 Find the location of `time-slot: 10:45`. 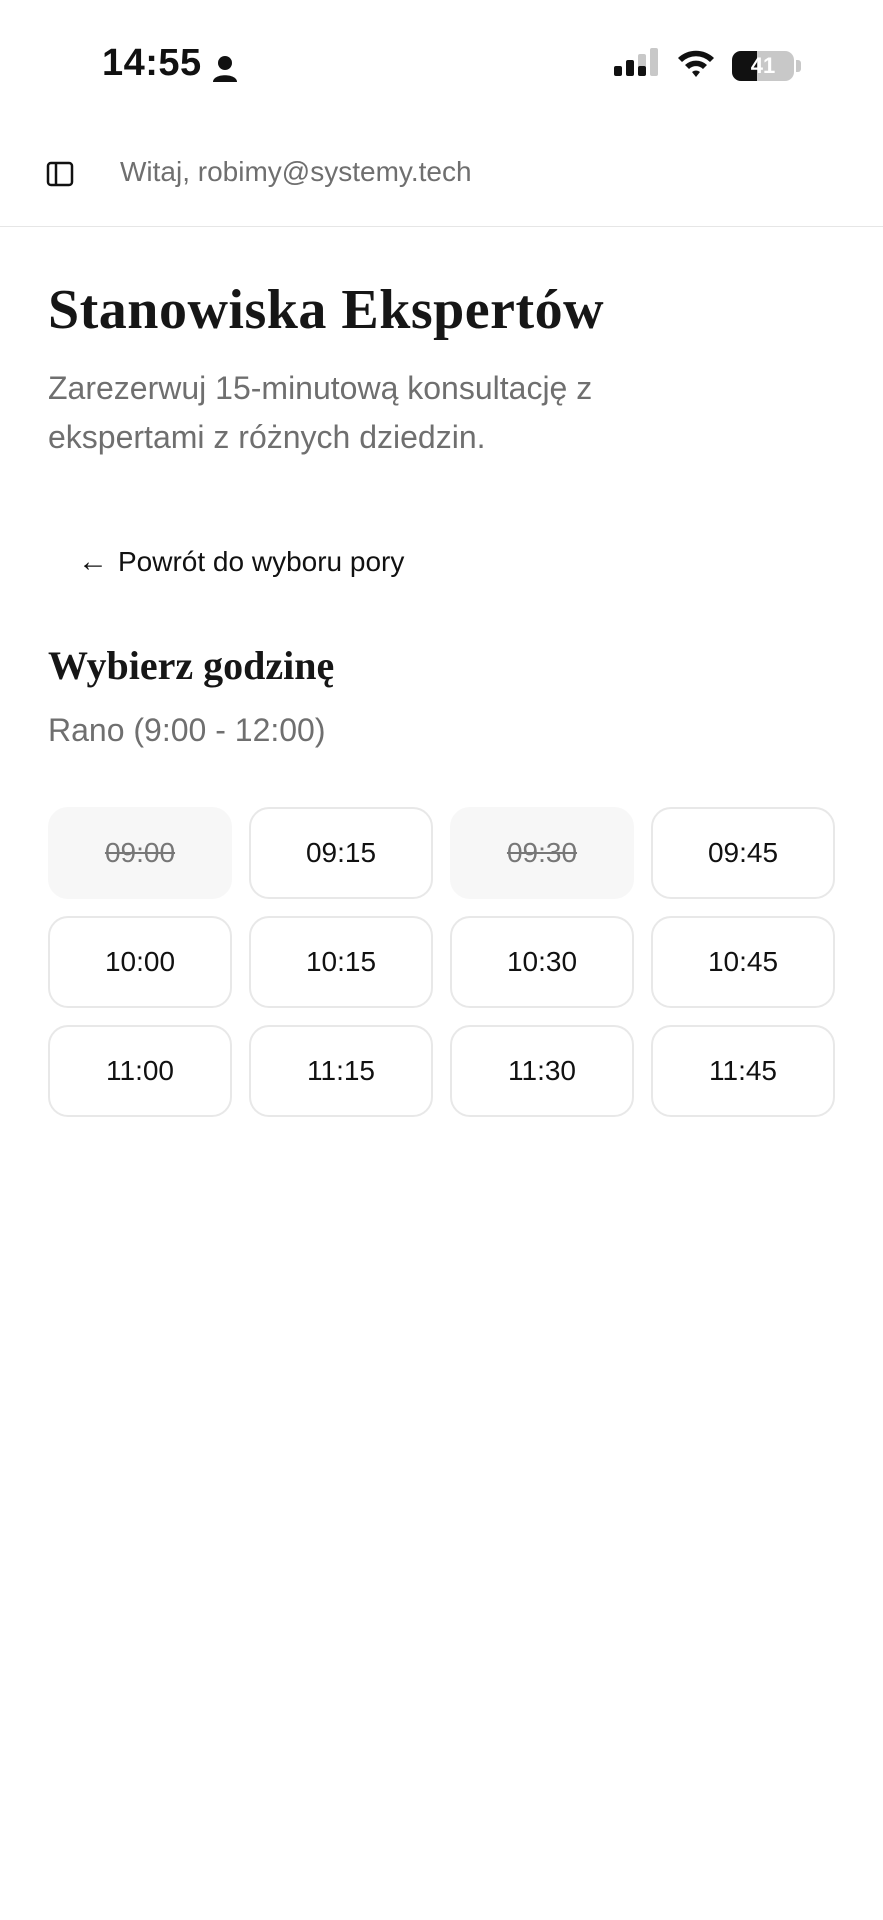

time-slot: 10:45 is located at coordinates (743, 962).